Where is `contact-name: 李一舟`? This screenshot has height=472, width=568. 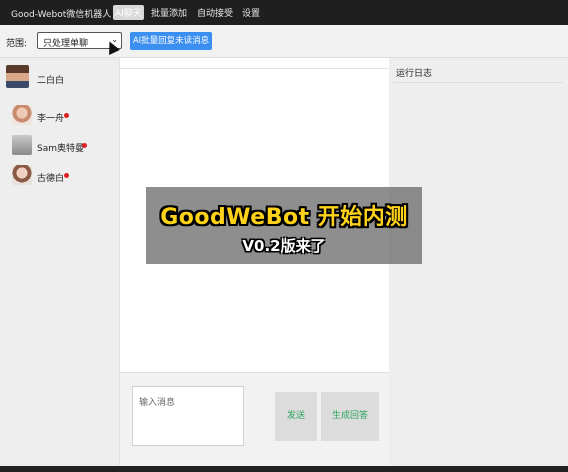 contact-name: 李一舟 is located at coordinates (51, 119).